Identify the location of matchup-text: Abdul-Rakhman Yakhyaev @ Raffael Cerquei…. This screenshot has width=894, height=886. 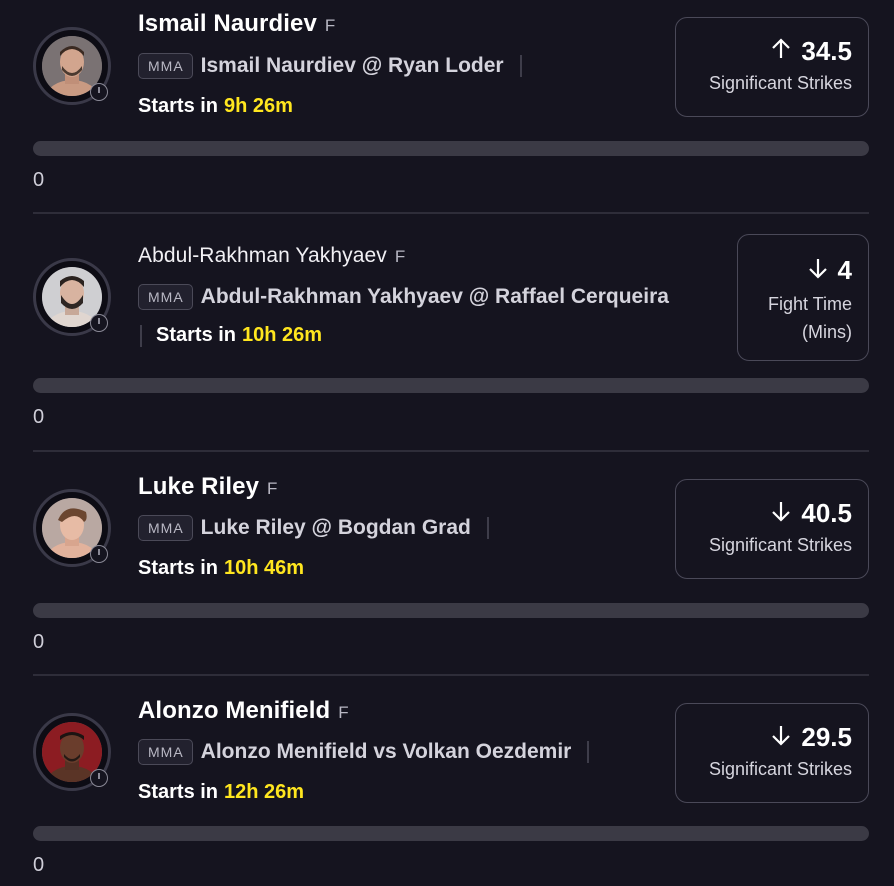
(434, 296).